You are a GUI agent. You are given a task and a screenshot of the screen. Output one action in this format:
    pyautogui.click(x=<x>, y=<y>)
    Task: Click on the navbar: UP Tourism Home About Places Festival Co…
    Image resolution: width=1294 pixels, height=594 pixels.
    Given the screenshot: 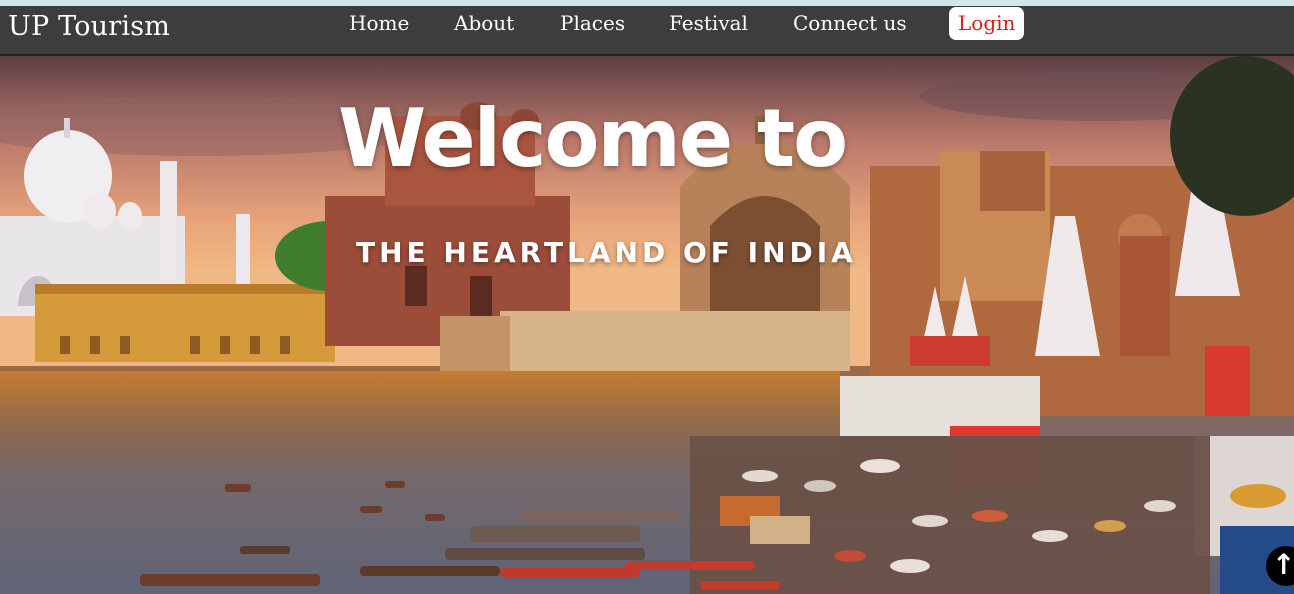 What is the action you would take?
    pyautogui.click(x=647, y=31)
    